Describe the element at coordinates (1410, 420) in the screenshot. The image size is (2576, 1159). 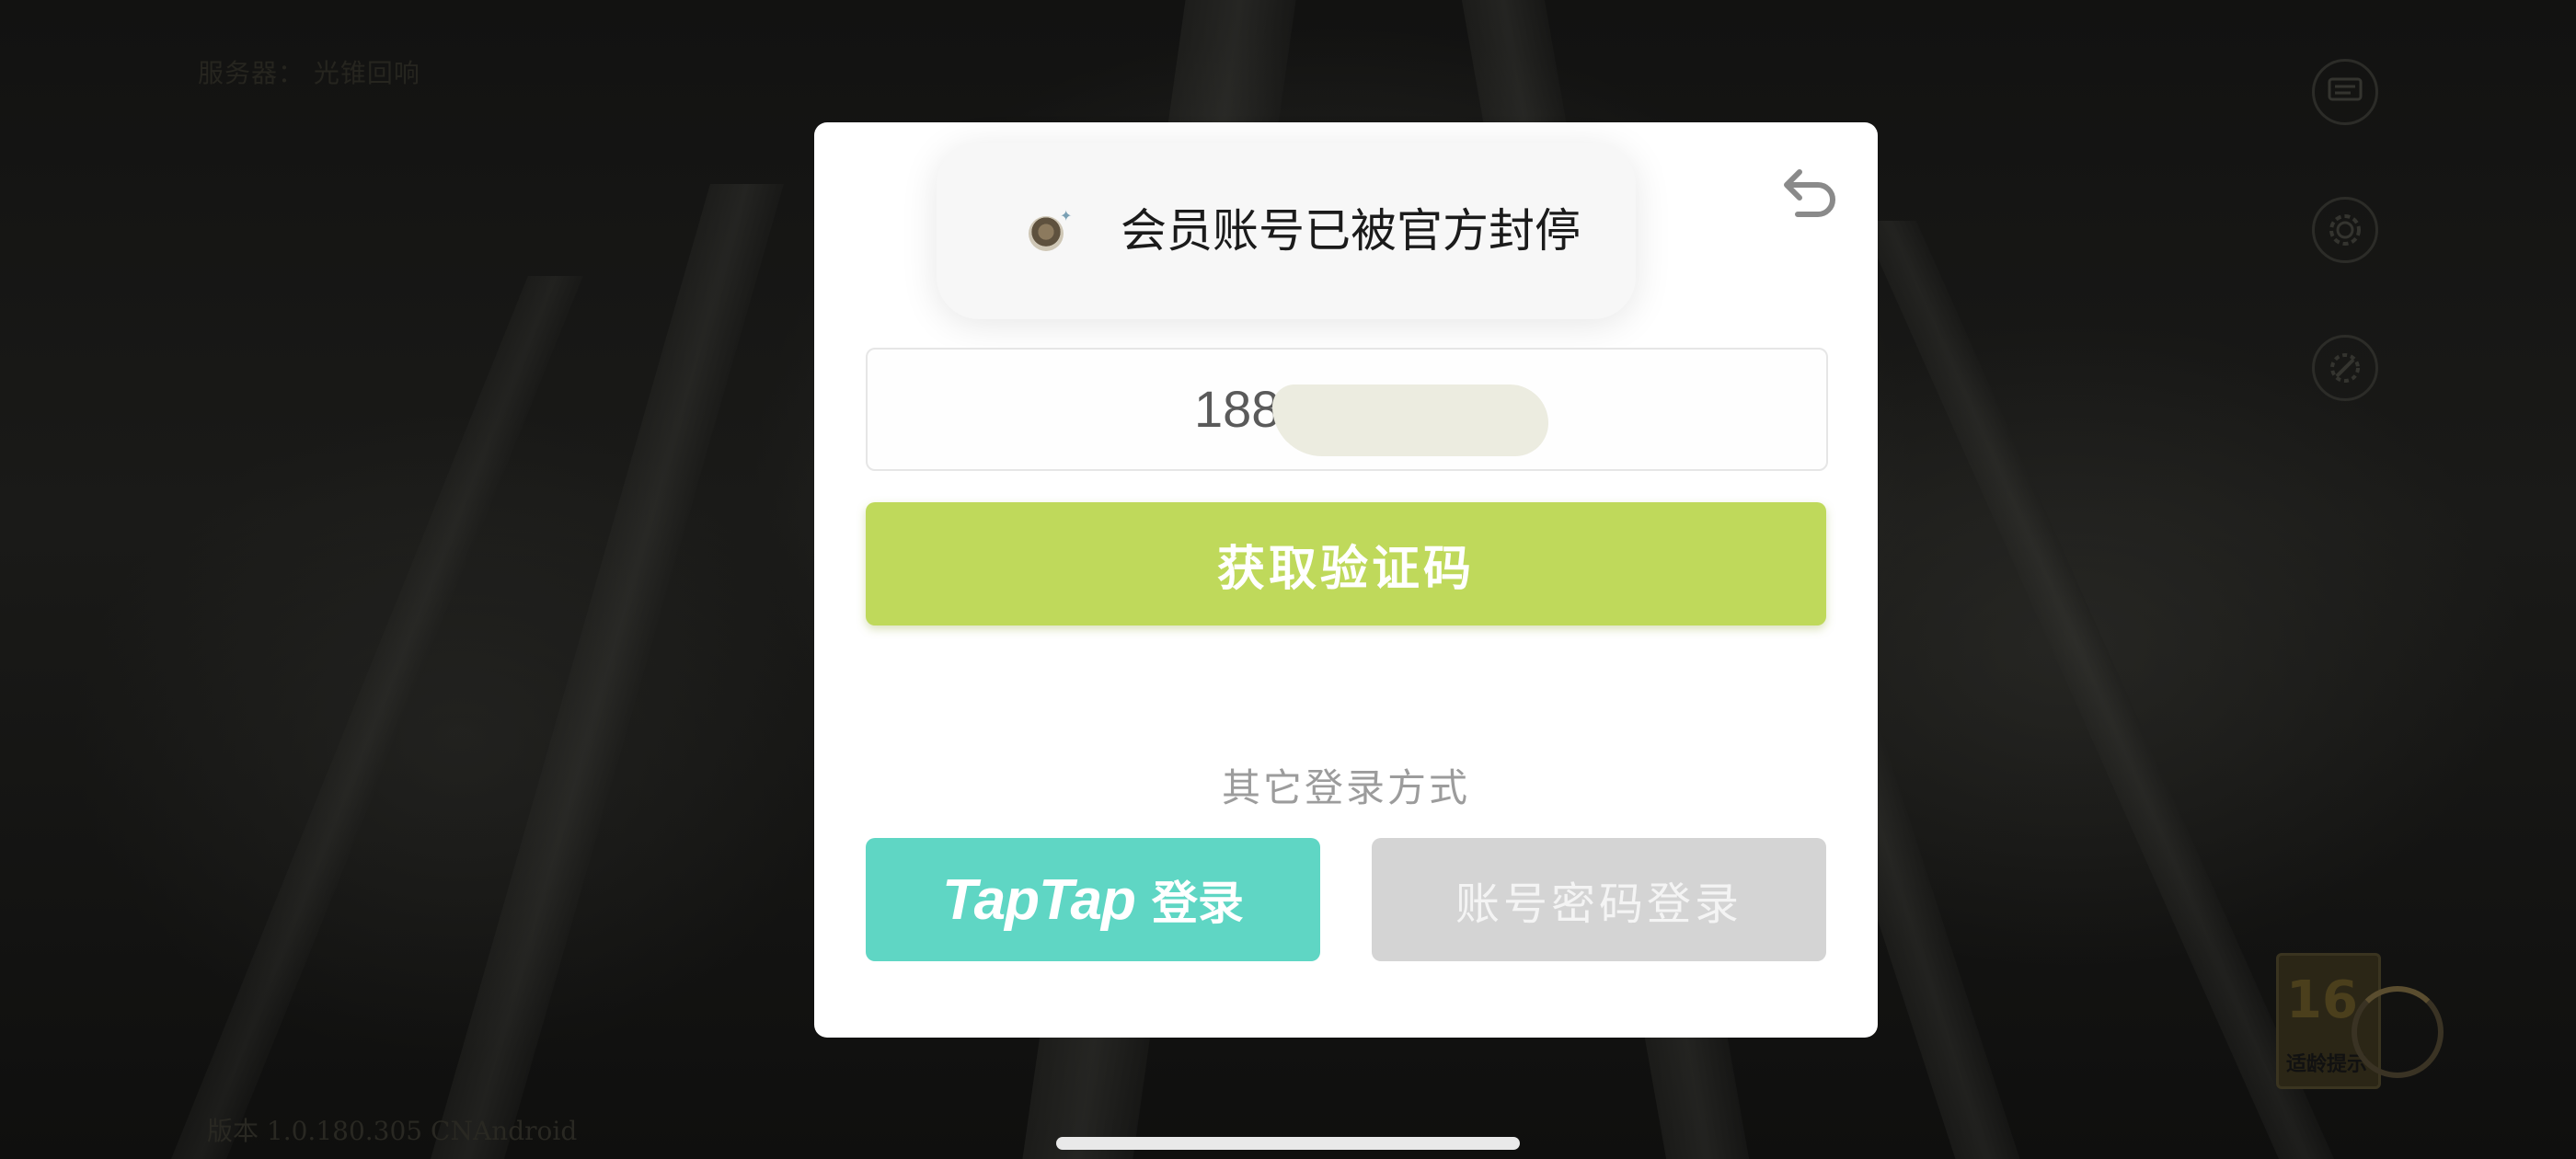
I see `redaction-mask` at that location.